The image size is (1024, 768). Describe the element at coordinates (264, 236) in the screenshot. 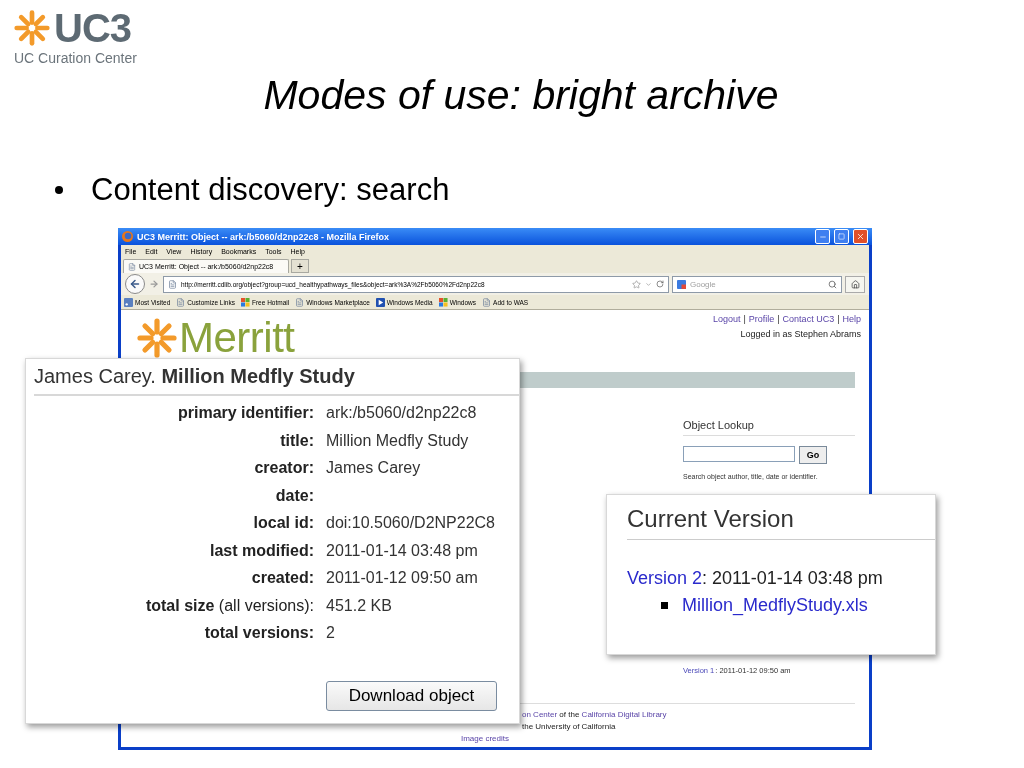

I see `window-title: UC3 Merritt: Object -- ark:/b5060/d2np22c8 - Mozilla Firefox` at that location.